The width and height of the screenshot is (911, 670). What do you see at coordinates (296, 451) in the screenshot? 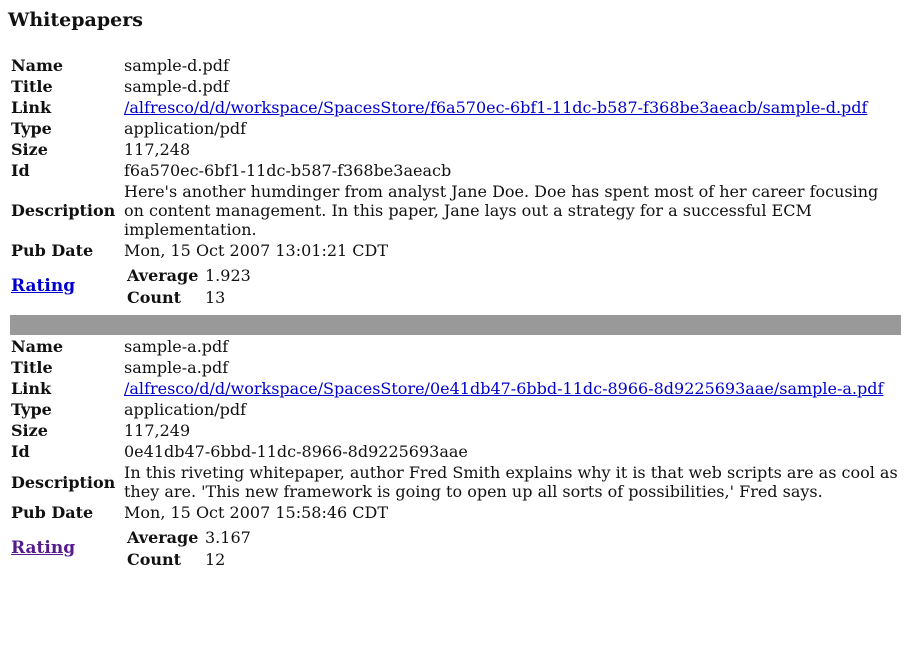
I see `id-value: 0e41db47-6bbd-11dc-8966-8d9225693aae` at bounding box center [296, 451].